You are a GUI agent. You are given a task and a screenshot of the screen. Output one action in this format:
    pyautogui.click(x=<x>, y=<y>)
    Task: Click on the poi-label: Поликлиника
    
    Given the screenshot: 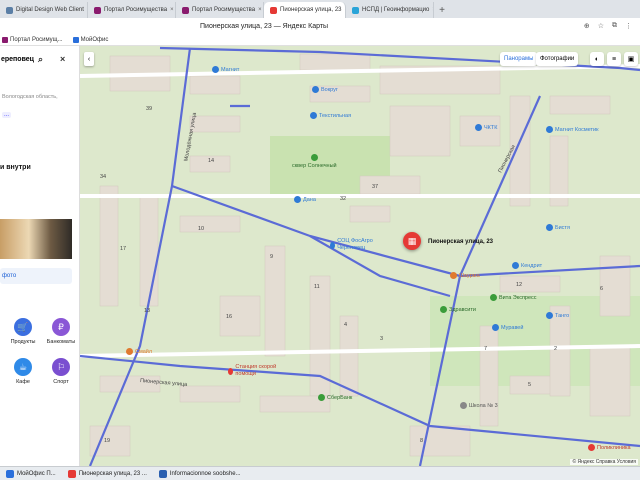 What is the action you would take?
    pyautogui.click(x=614, y=447)
    